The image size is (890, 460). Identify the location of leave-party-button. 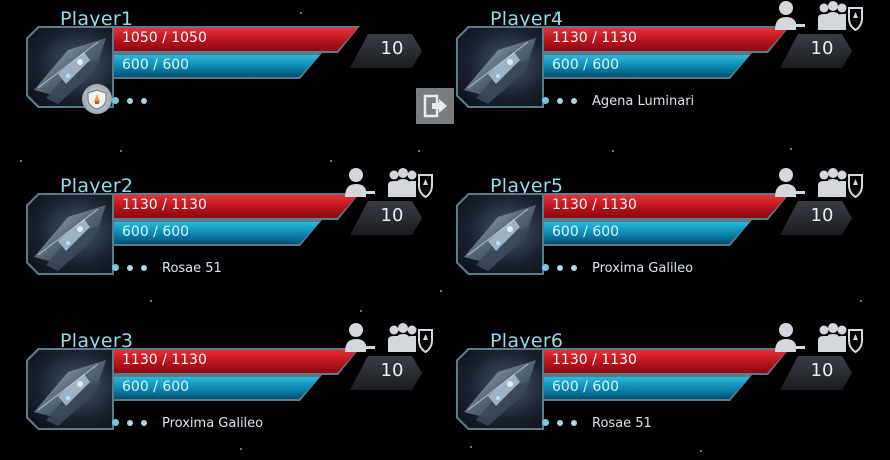
(435, 106).